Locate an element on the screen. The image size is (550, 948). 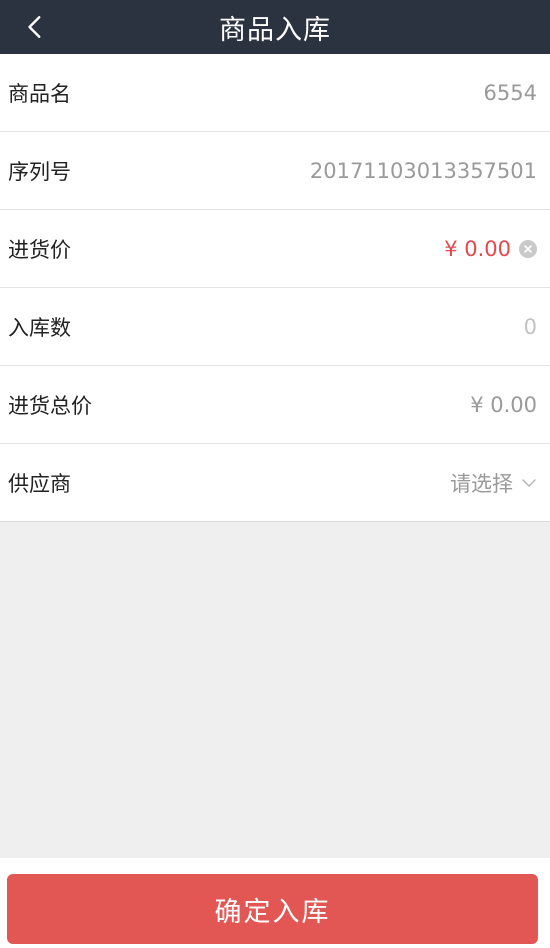
footer-bar: 确定入库 is located at coordinates (275, 903).